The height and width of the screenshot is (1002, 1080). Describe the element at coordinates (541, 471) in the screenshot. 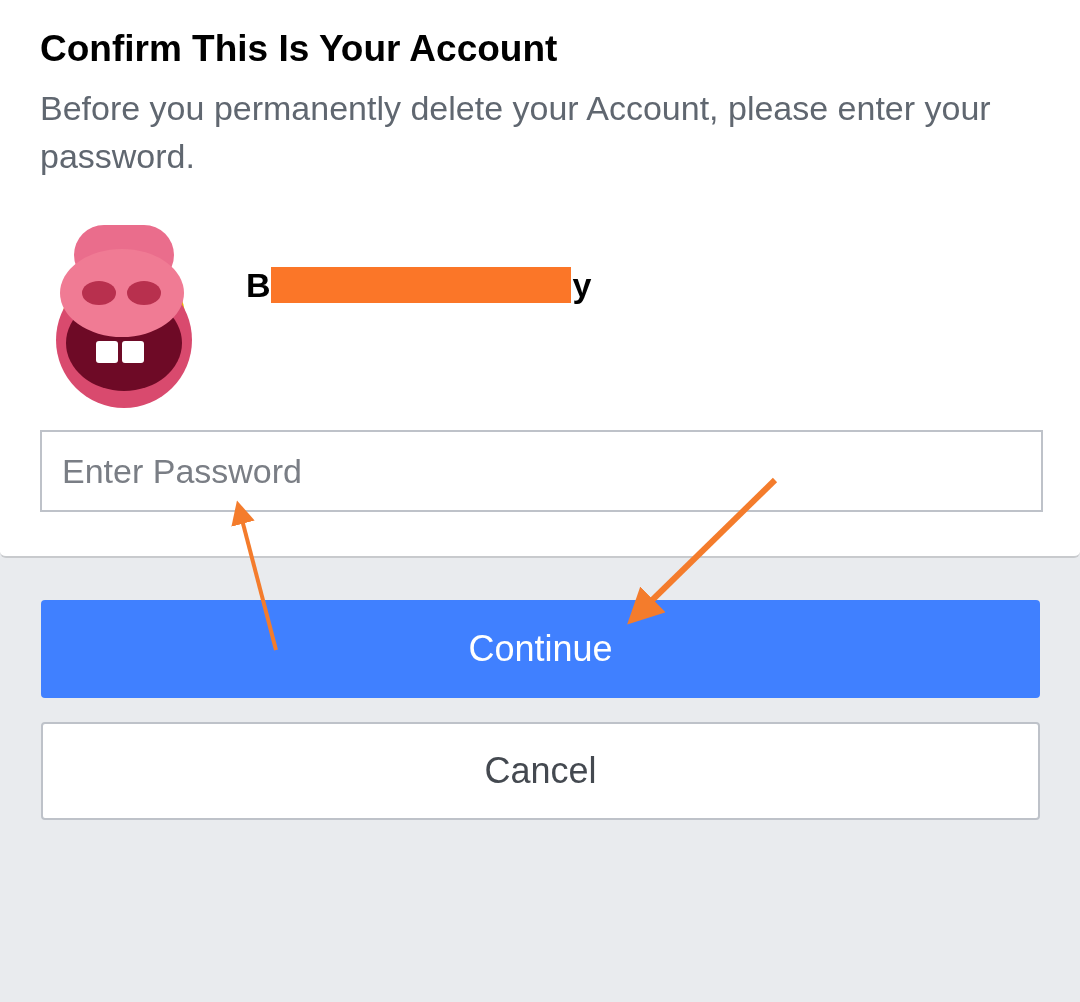

I see `password-field: Enter Password` at that location.